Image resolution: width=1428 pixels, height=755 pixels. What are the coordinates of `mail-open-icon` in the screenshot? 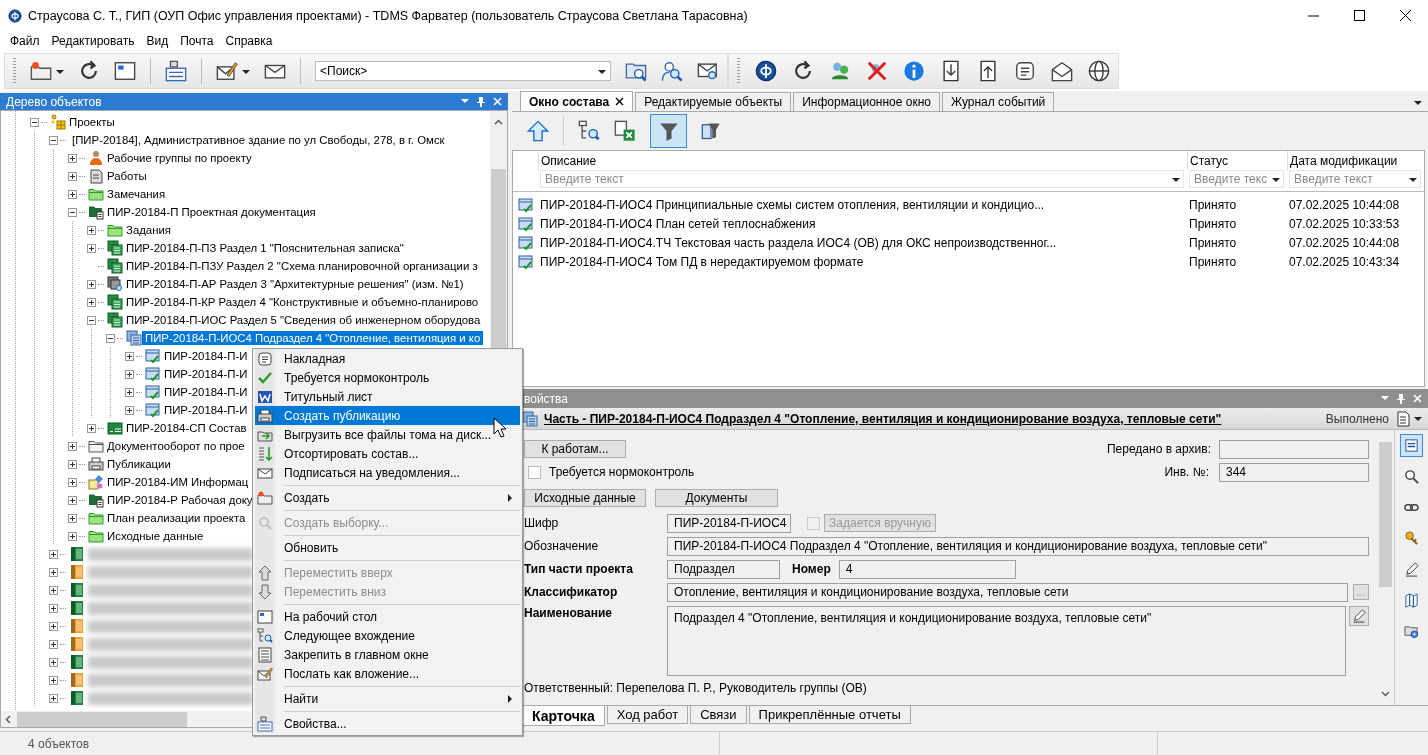 It's located at (1062, 71).